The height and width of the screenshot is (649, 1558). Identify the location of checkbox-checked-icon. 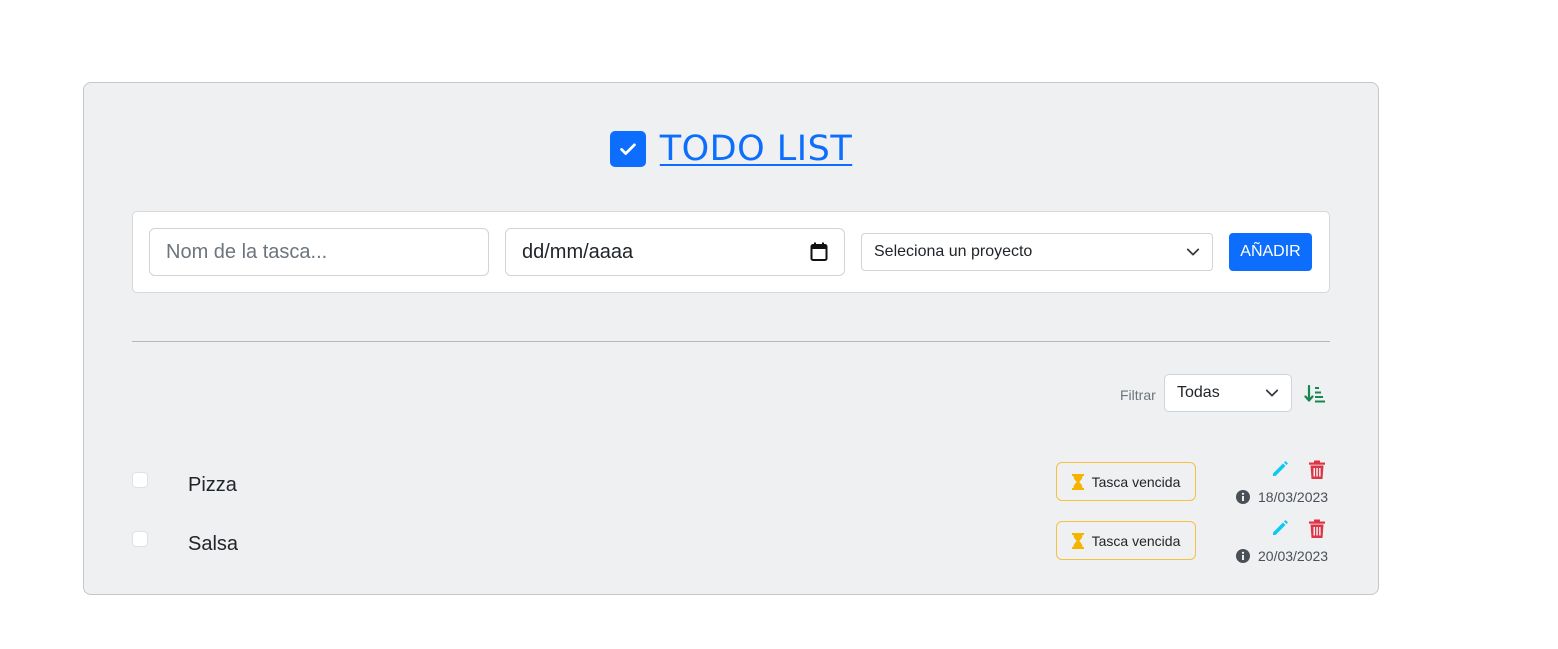
(627, 149).